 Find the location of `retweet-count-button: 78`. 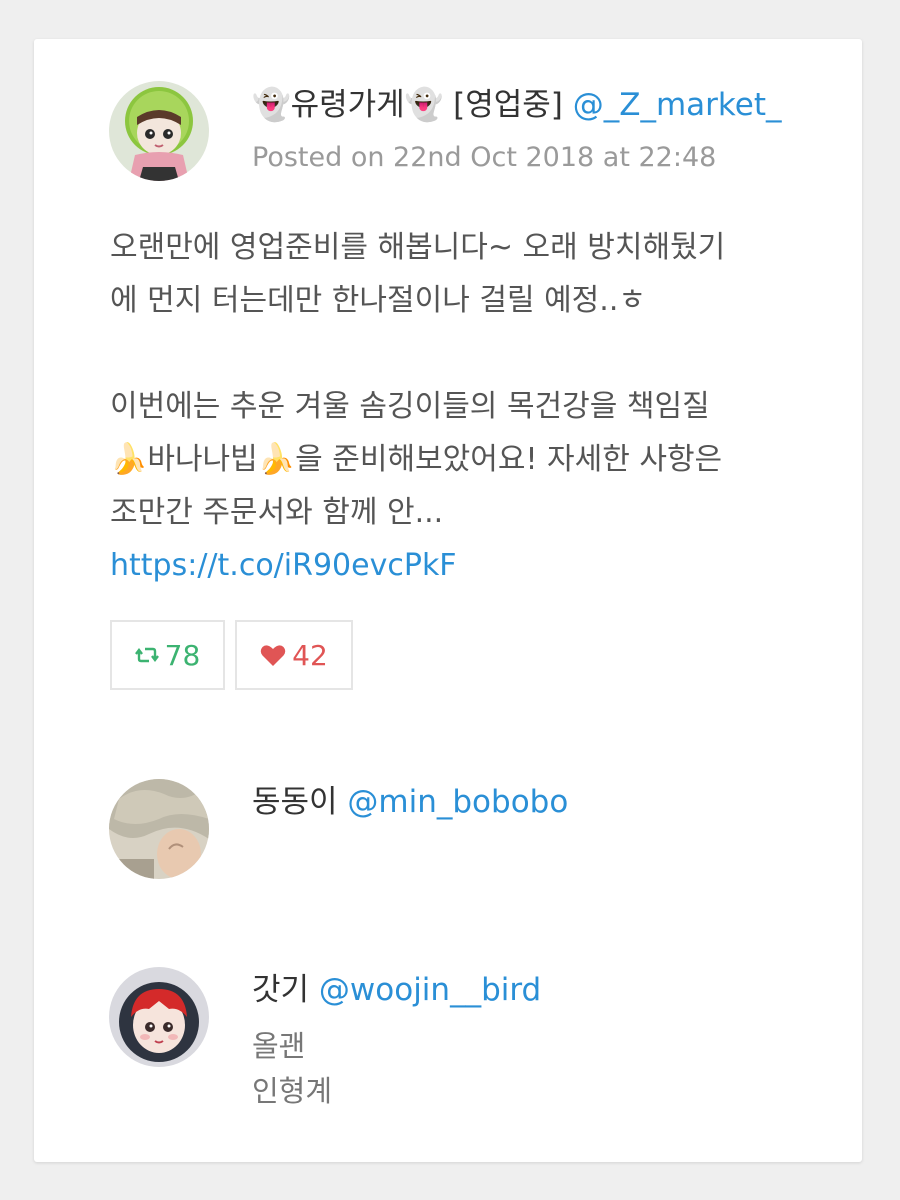

retweet-count-button: 78 is located at coordinates (167, 655).